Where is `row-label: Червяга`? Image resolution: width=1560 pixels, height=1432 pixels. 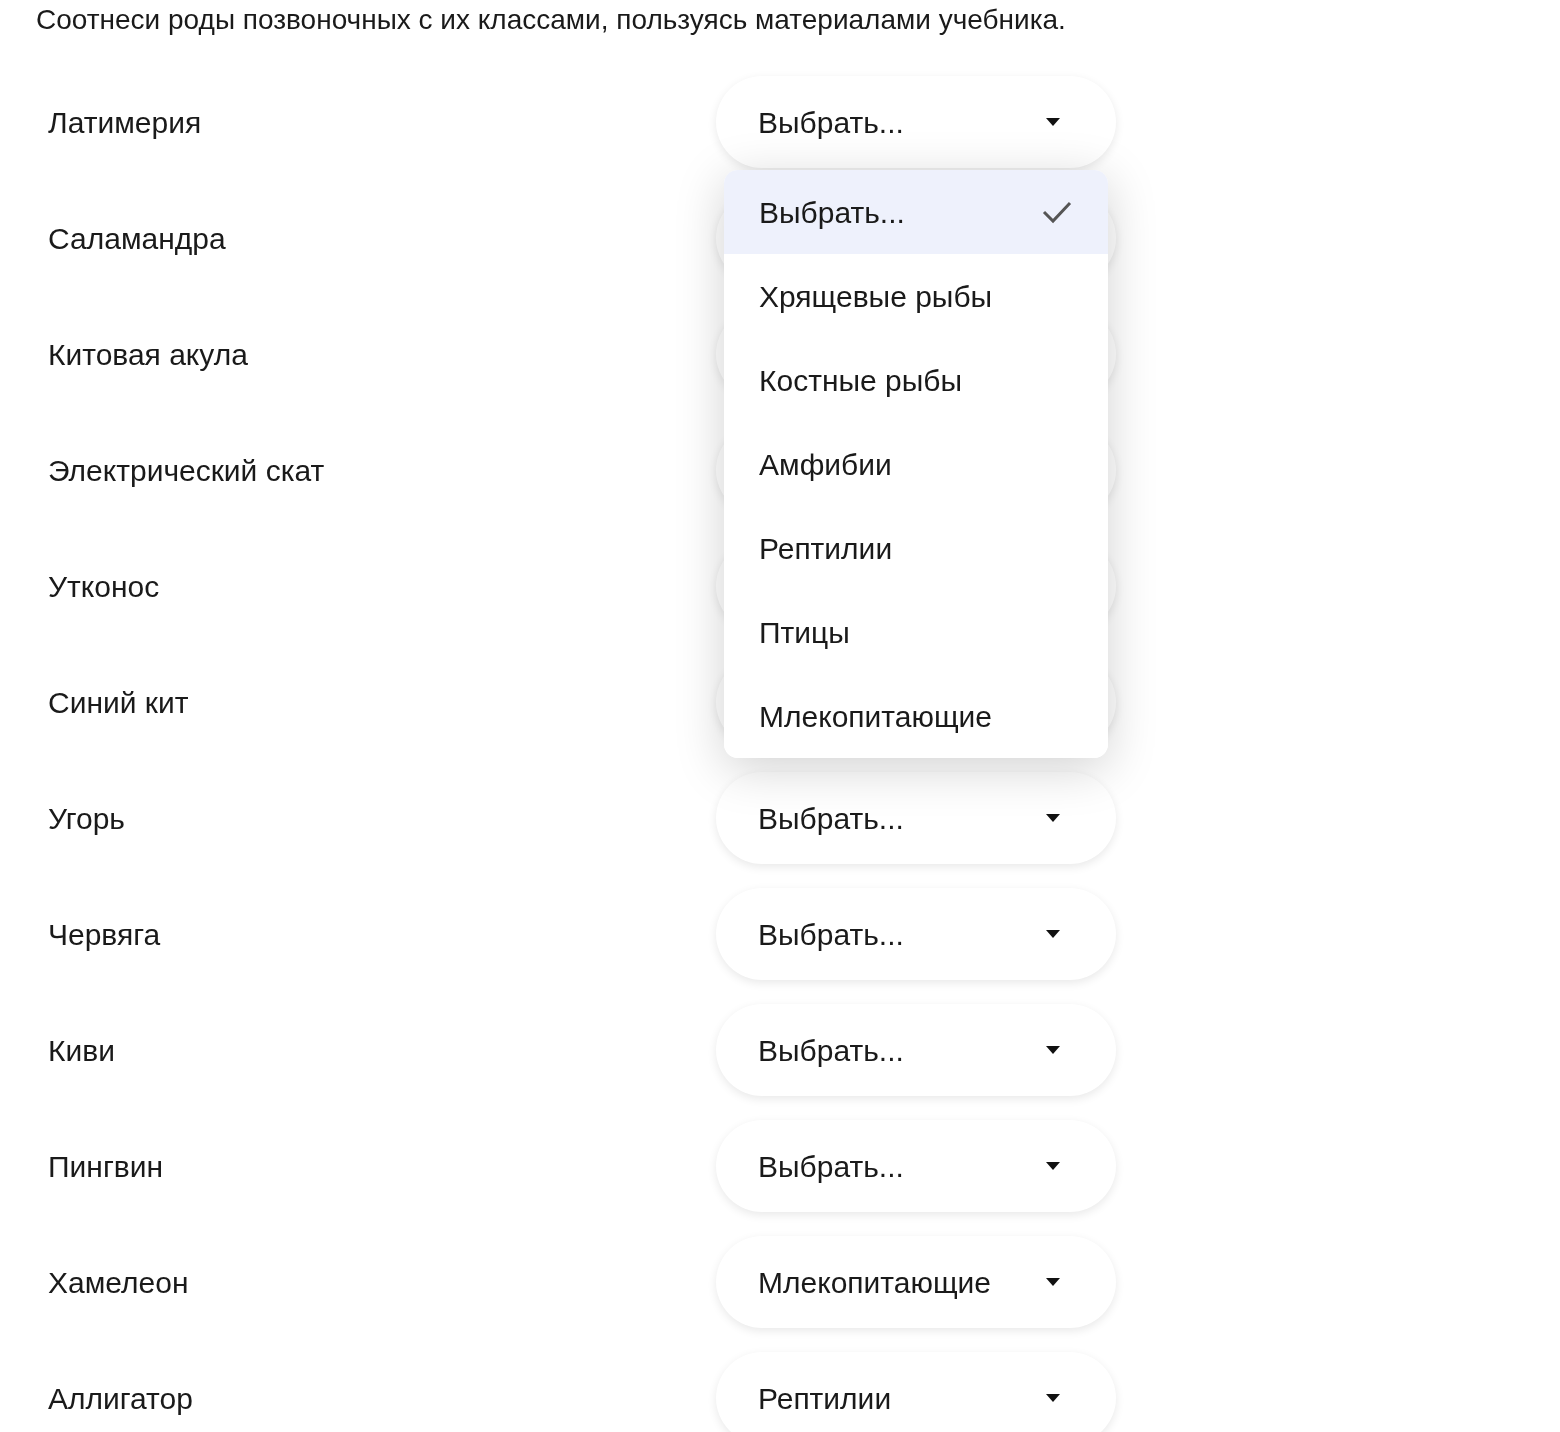
row-label: Червяга is located at coordinates (105, 934).